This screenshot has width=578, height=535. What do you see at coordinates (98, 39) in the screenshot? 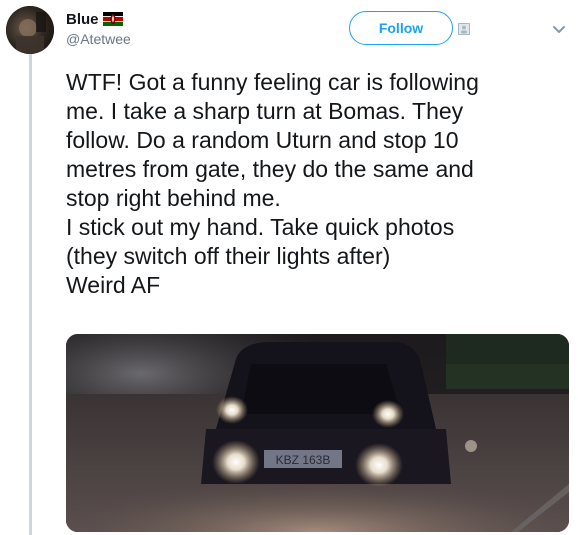
I see `user-handle: @Atetwee` at bounding box center [98, 39].